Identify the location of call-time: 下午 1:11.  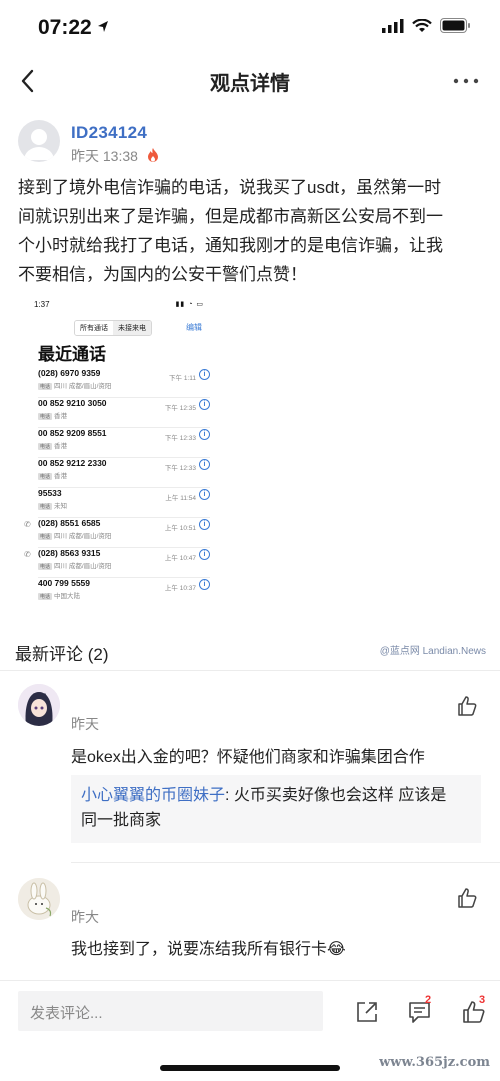
(182, 378).